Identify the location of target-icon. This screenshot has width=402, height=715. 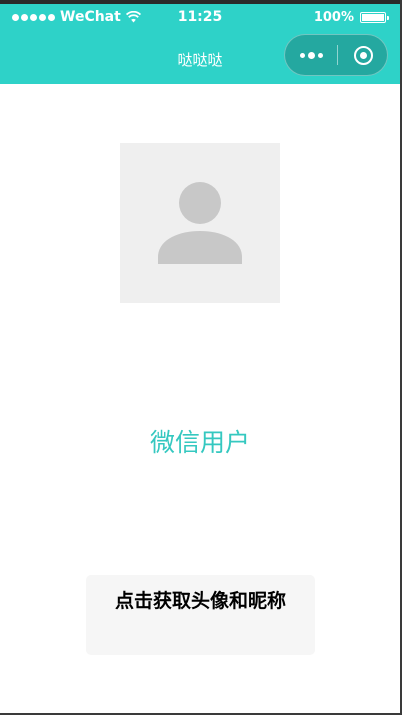
(363, 55).